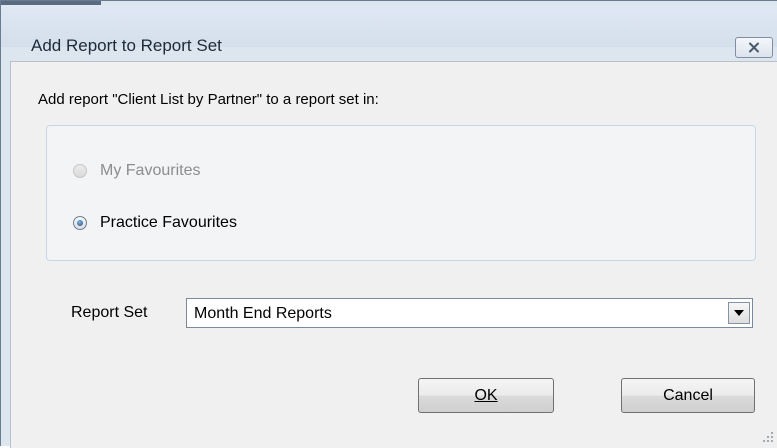 The width and height of the screenshot is (777, 448). I want to click on cancel-button: Cancel, so click(688, 395).